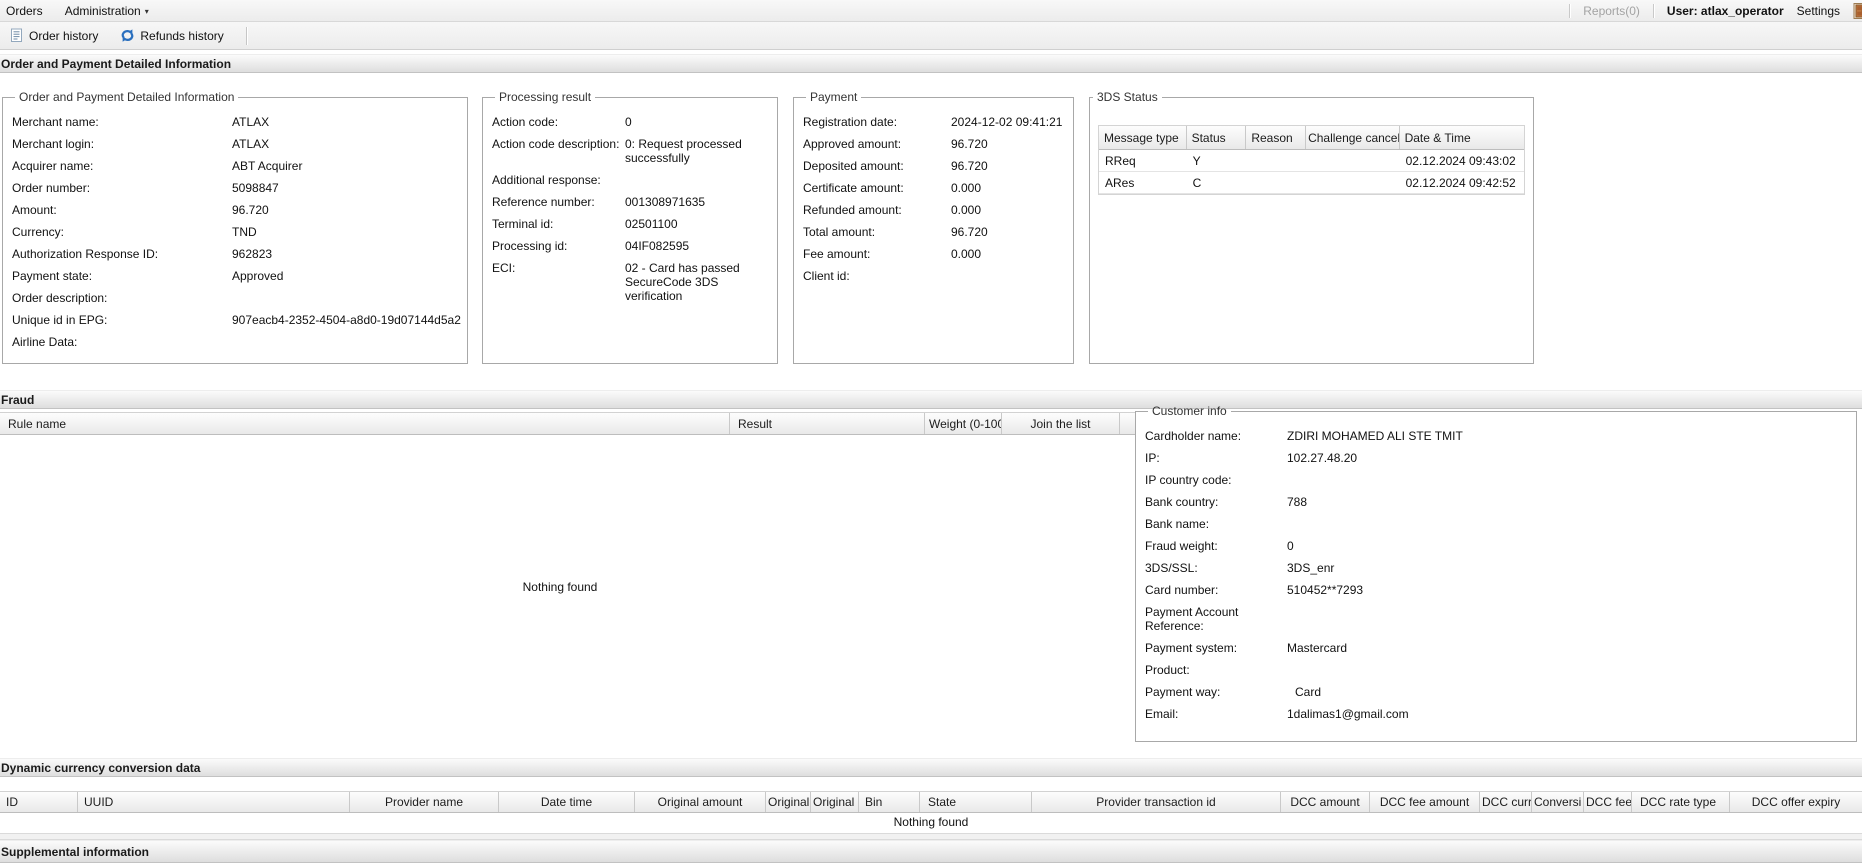 This screenshot has width=1862, height=863. I want to click on order-info-legend: Order and Payment Detailed Information, so click(127, 97).